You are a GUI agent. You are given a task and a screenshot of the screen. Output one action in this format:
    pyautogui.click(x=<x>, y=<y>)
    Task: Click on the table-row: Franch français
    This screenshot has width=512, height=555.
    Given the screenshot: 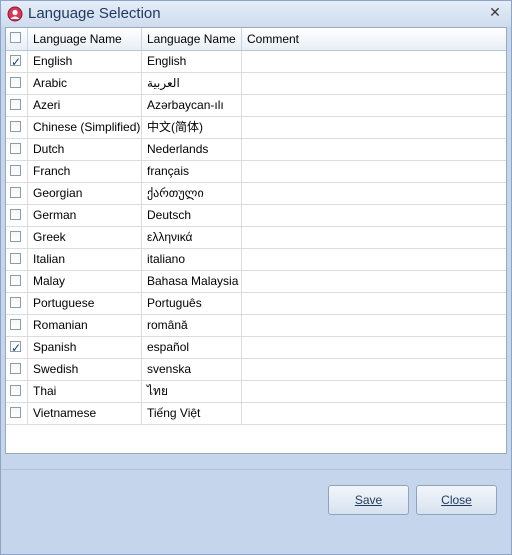 What is the action you would take?
    pyautogui.click(x=256, y=172)
    